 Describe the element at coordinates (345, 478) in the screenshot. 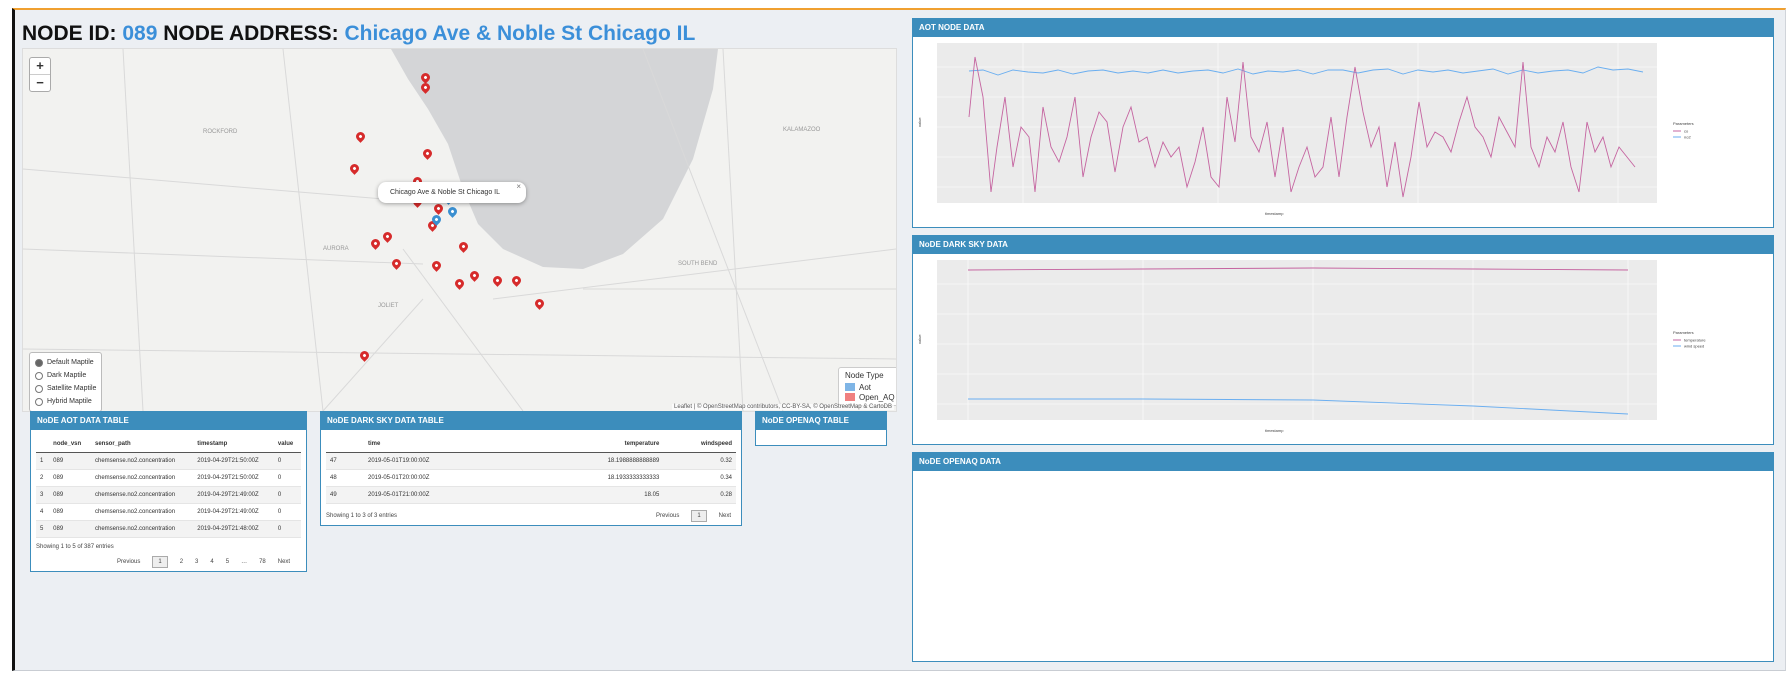

I see `table-cell: 48` at that location.